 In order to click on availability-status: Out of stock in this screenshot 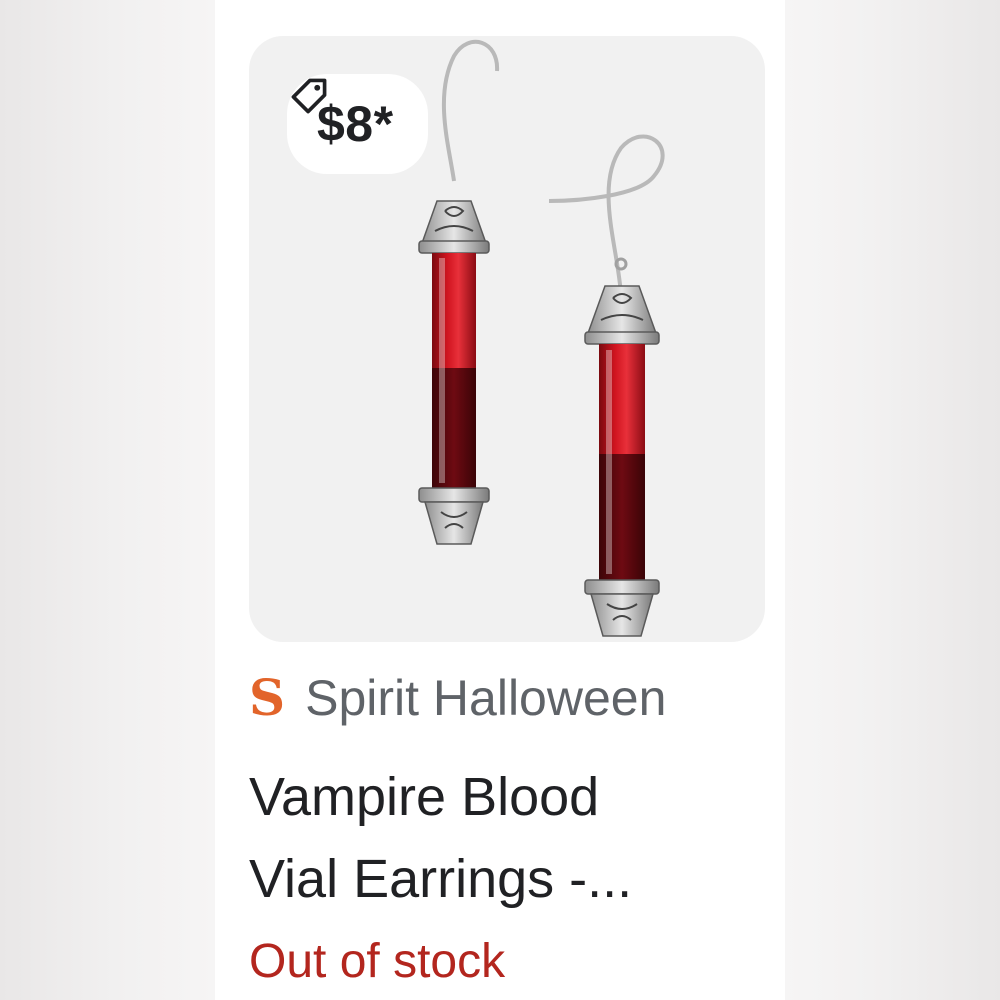, I will do `click(377, 961)`.